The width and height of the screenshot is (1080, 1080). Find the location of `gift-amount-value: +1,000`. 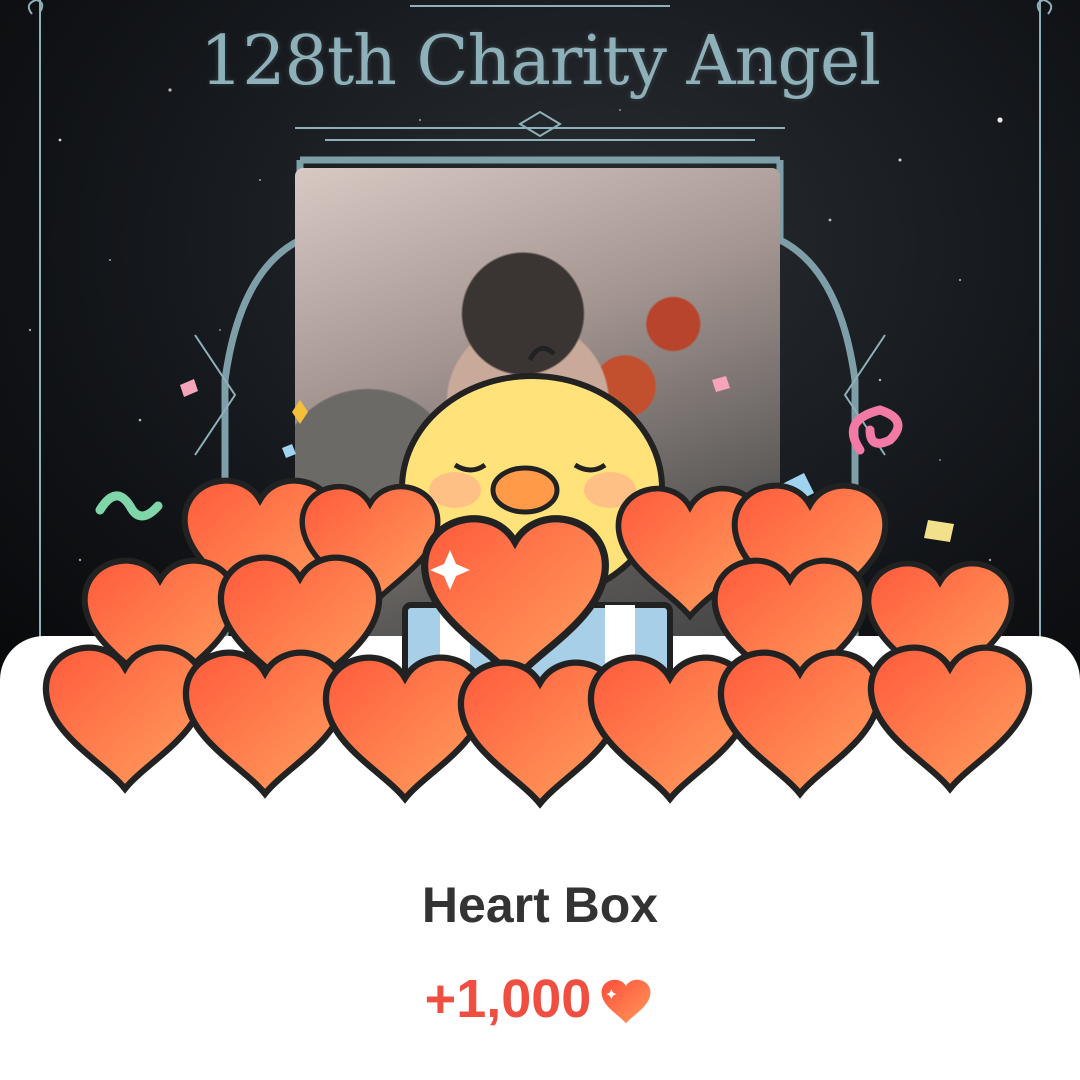

gift-amount-value: +1,000 is located at coordinates (508, 999).